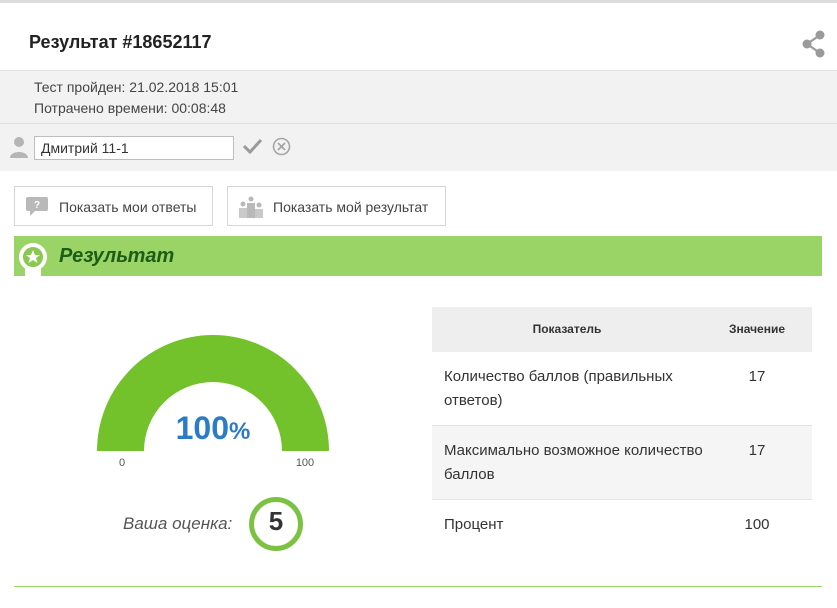 This screenshot has height=608, width=837. I want to click on grade-label: Ваша оценка:, so click(178, 523).